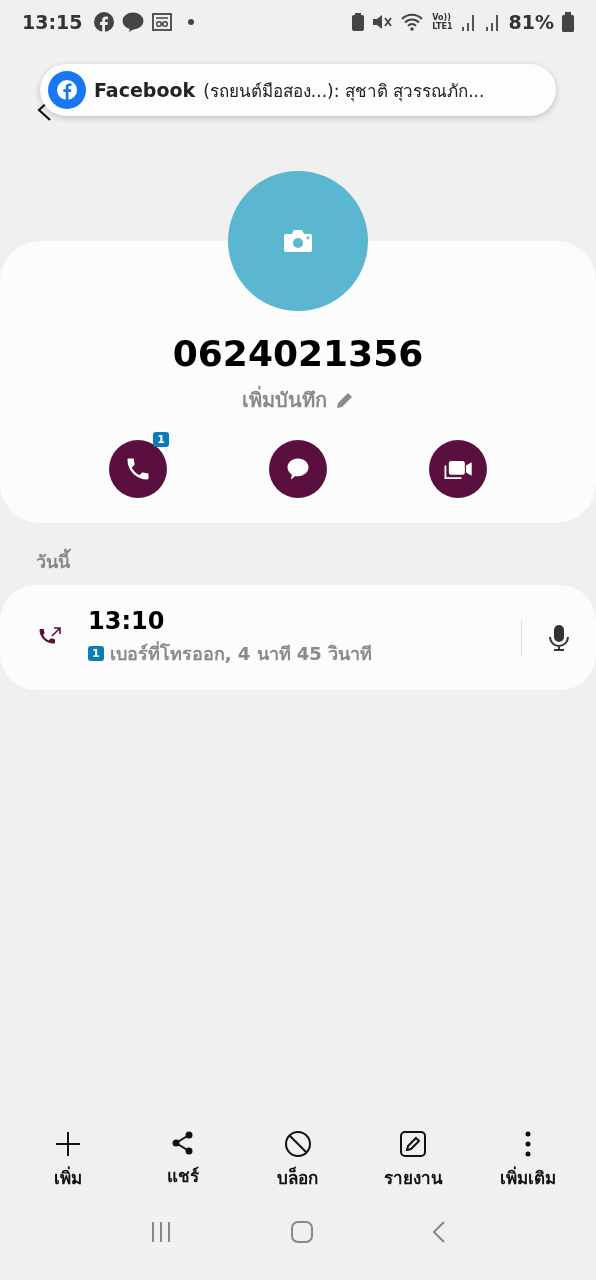 Image resolution: width=596 pixels, height=1280 pixels. What do you see at coordinates (298, 469) in the screenshot?
I see `message-button` at bounding box center [298, 469].